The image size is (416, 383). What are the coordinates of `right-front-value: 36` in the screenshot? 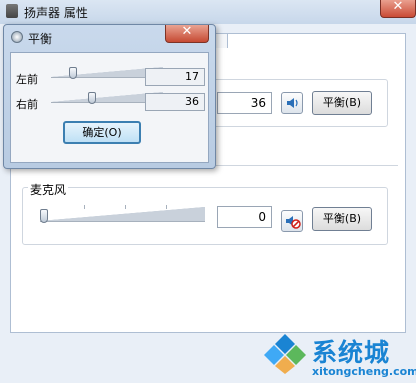 It's located at (175, 102).